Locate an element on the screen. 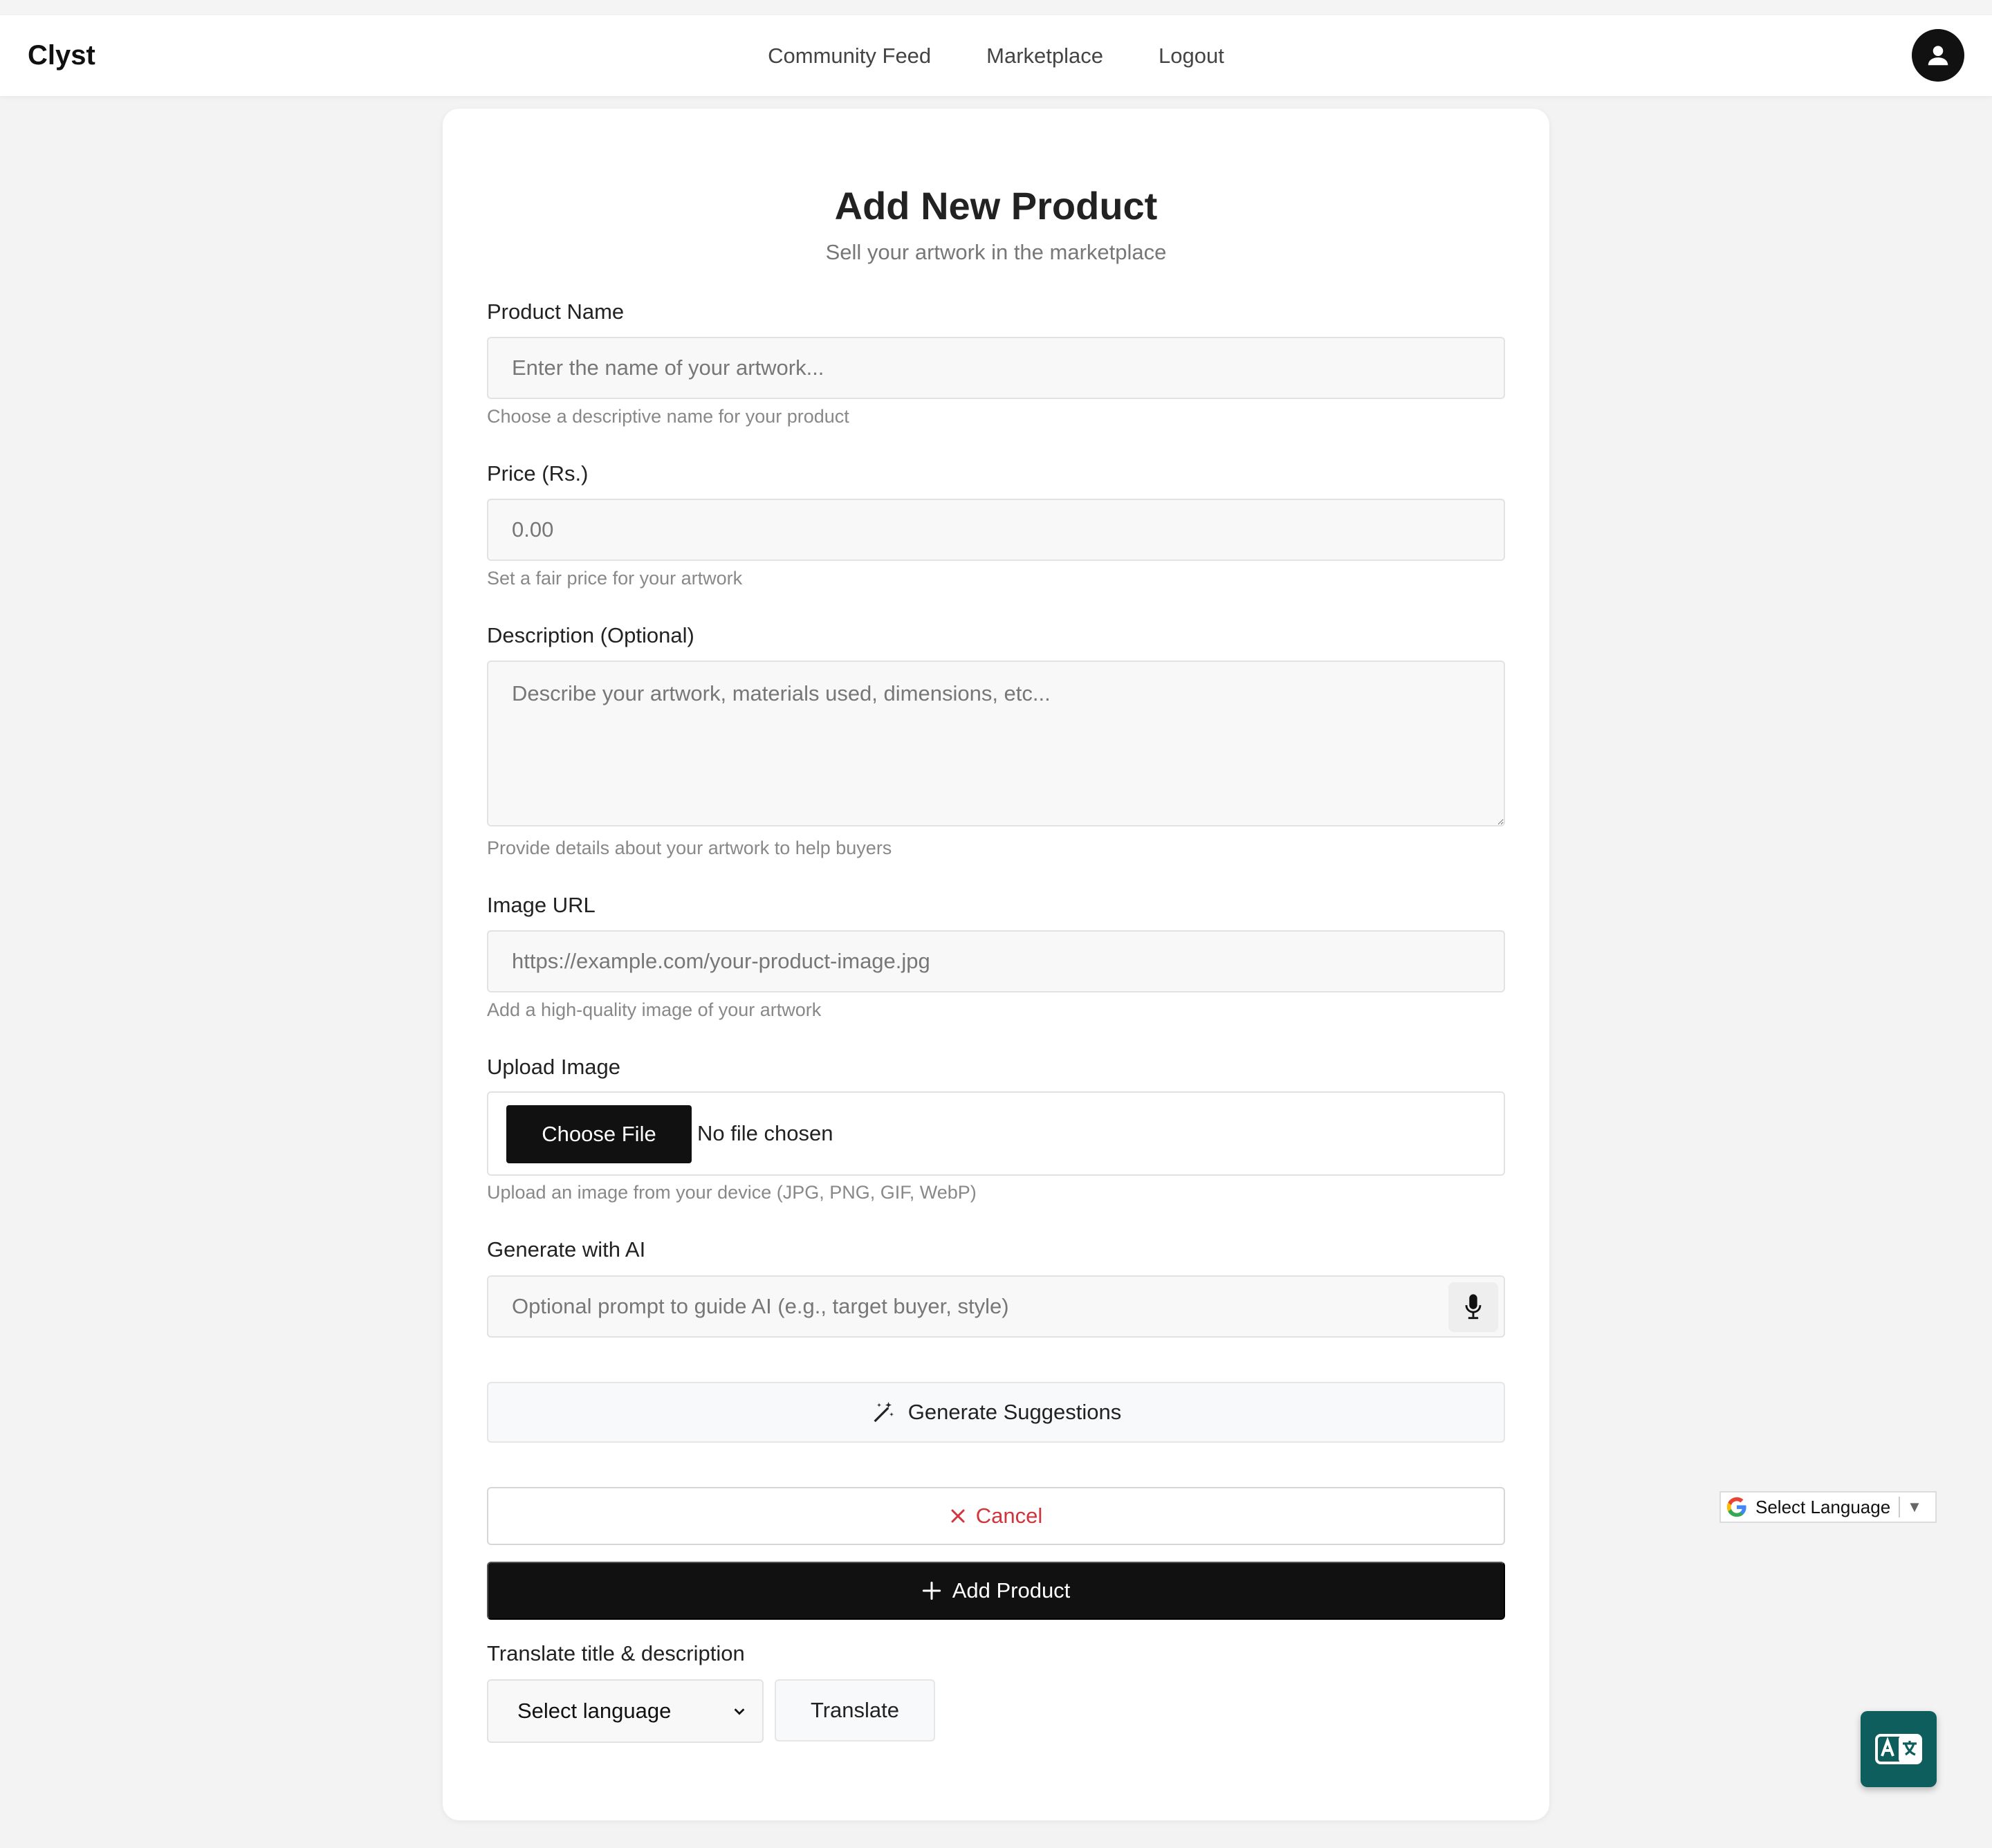 The image size is (1992, 1848). generate-suggestions-button: Generate Suggestions is located at coordinates (996, 1412).